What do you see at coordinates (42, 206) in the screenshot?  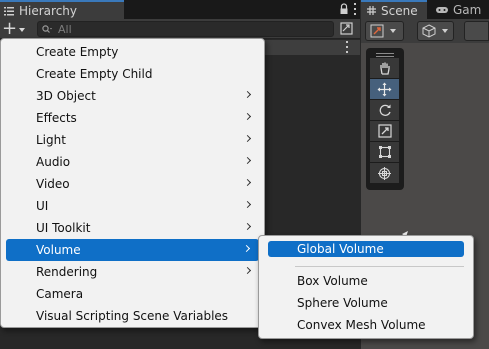 I see `menu-item-label: UI` at bounding box center [42, 206].